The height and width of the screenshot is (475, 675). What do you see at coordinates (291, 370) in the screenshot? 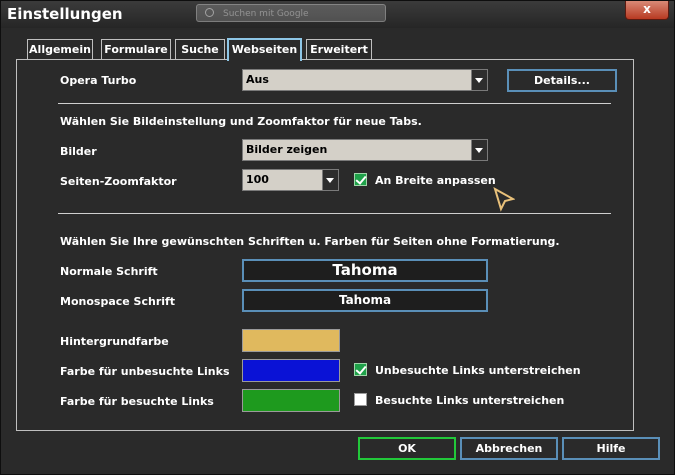
I see `unvisited-link-color-swatch` at bounding box center [291, 370].